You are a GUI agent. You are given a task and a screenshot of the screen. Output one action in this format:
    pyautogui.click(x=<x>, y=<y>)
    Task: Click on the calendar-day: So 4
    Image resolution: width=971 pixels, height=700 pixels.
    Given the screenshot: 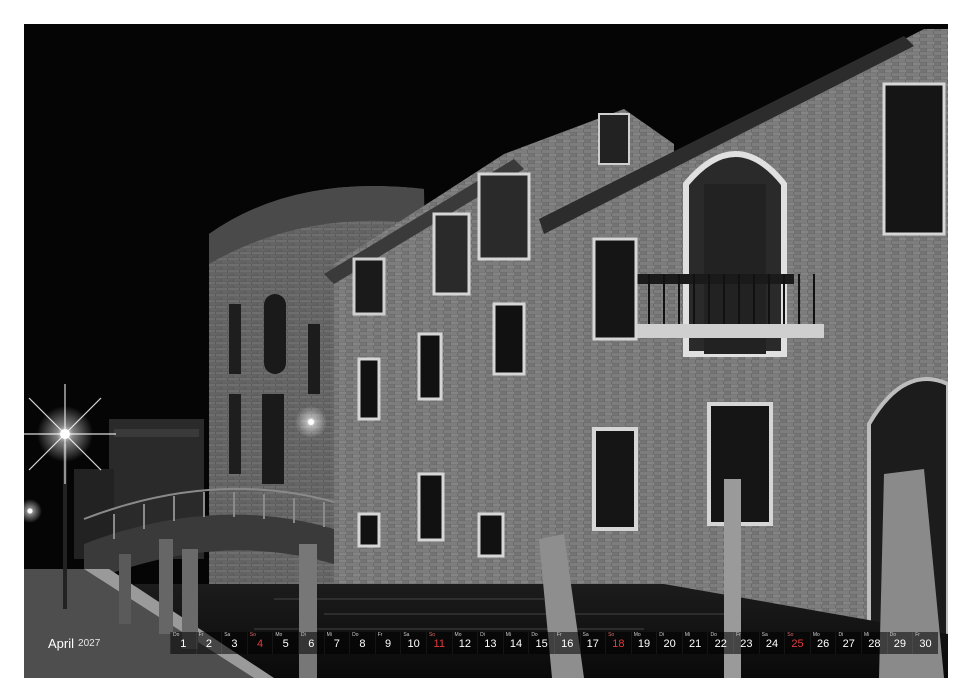 What is the action you would take?
    pyautogui.click(x=259, y=643)
    